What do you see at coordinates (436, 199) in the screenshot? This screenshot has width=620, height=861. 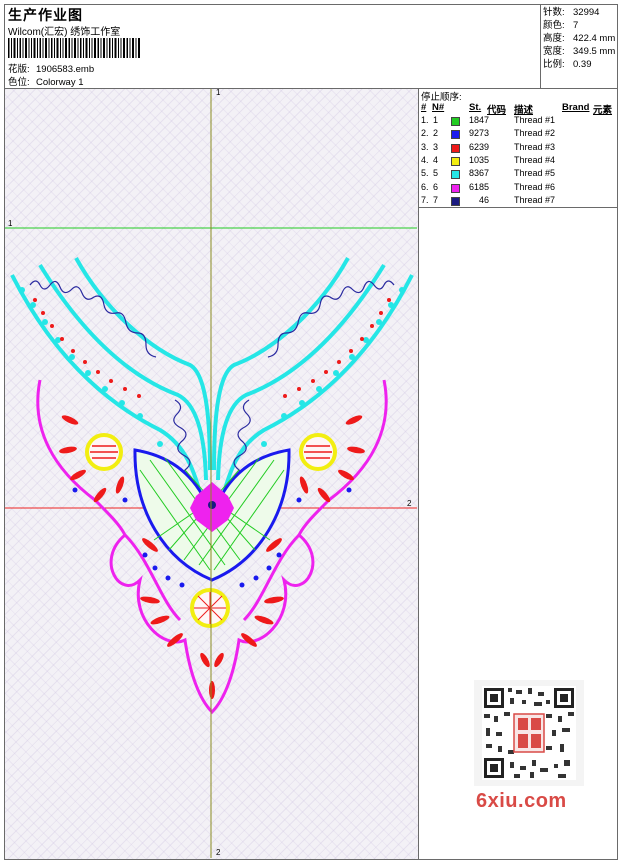 I see `thread-number: 7` at bounding box center [436, 199].